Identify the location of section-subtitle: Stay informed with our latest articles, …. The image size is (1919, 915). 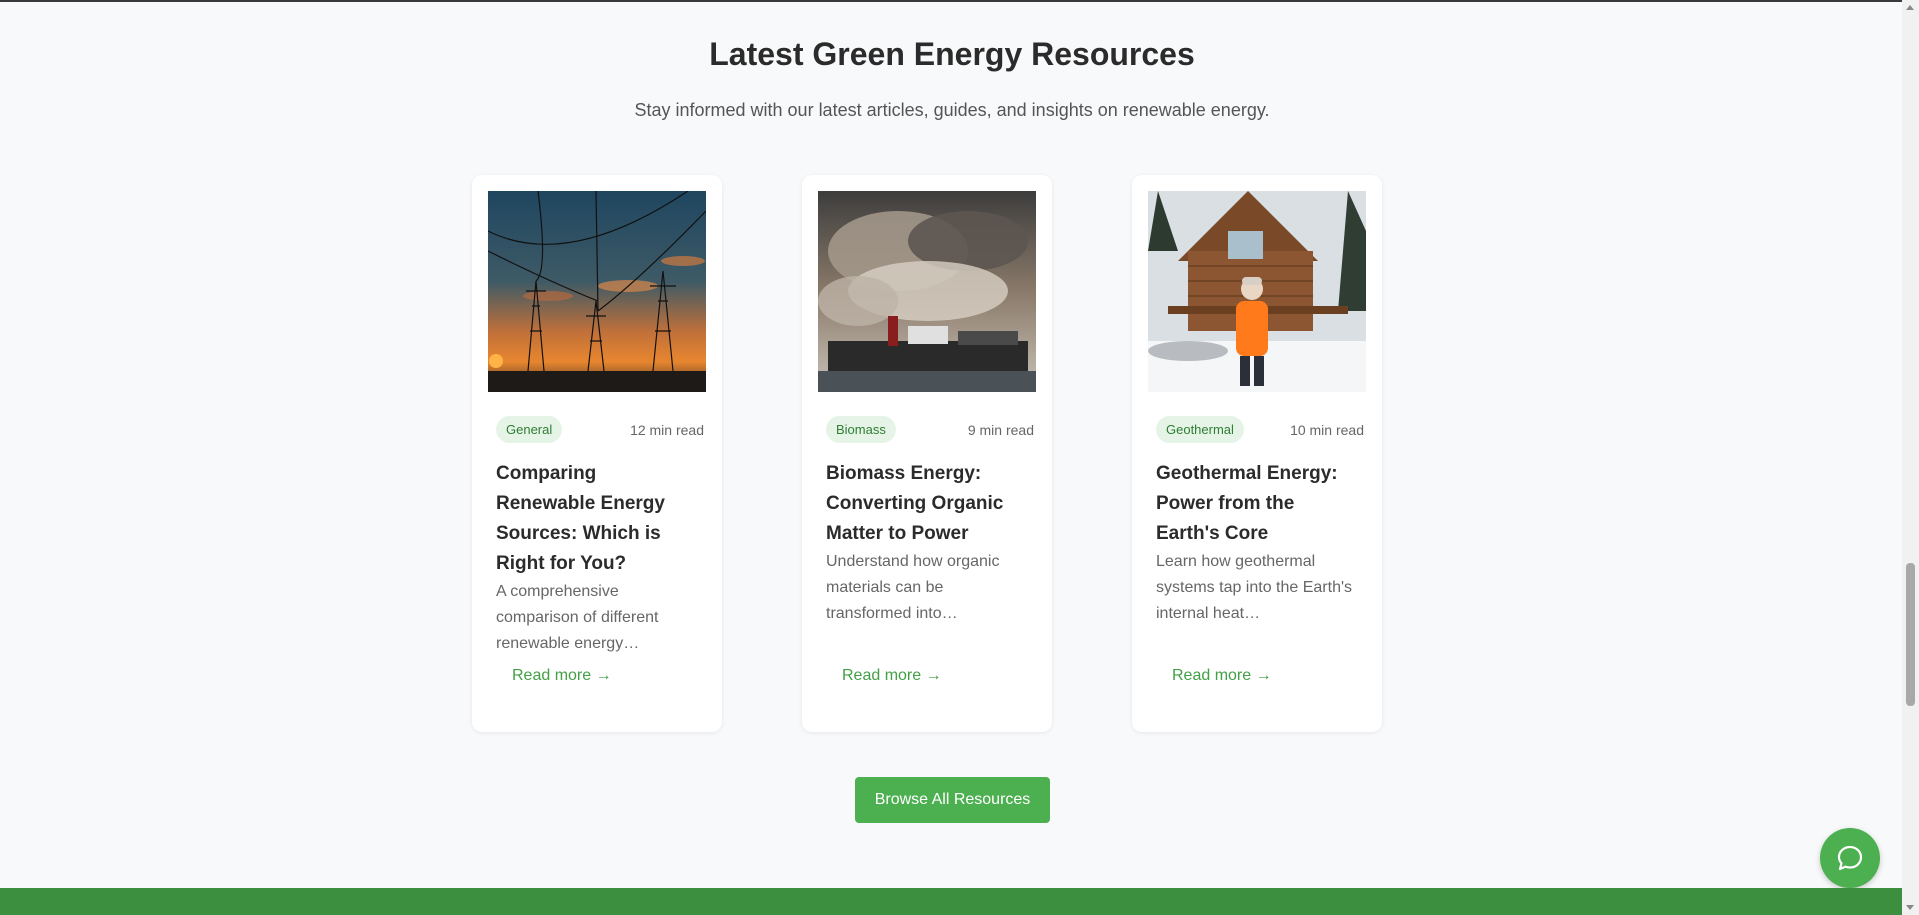
(952, 110).